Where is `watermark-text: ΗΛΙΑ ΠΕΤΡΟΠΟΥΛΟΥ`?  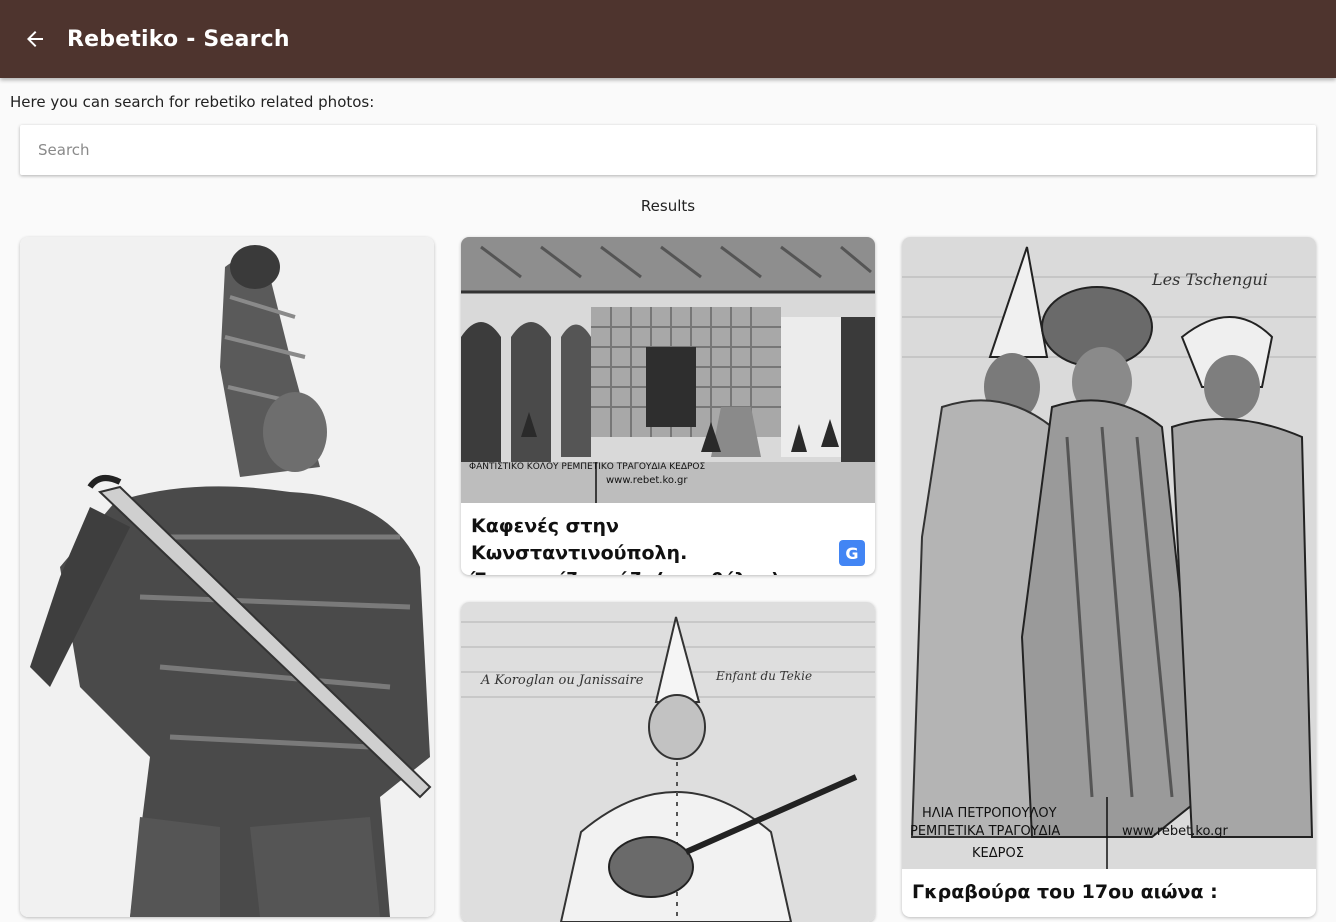
watermark-text: ΗΛΙΑ ΠΕΤΡΟΠΟΥΛΟΥ is located at coordinates (989, 813).